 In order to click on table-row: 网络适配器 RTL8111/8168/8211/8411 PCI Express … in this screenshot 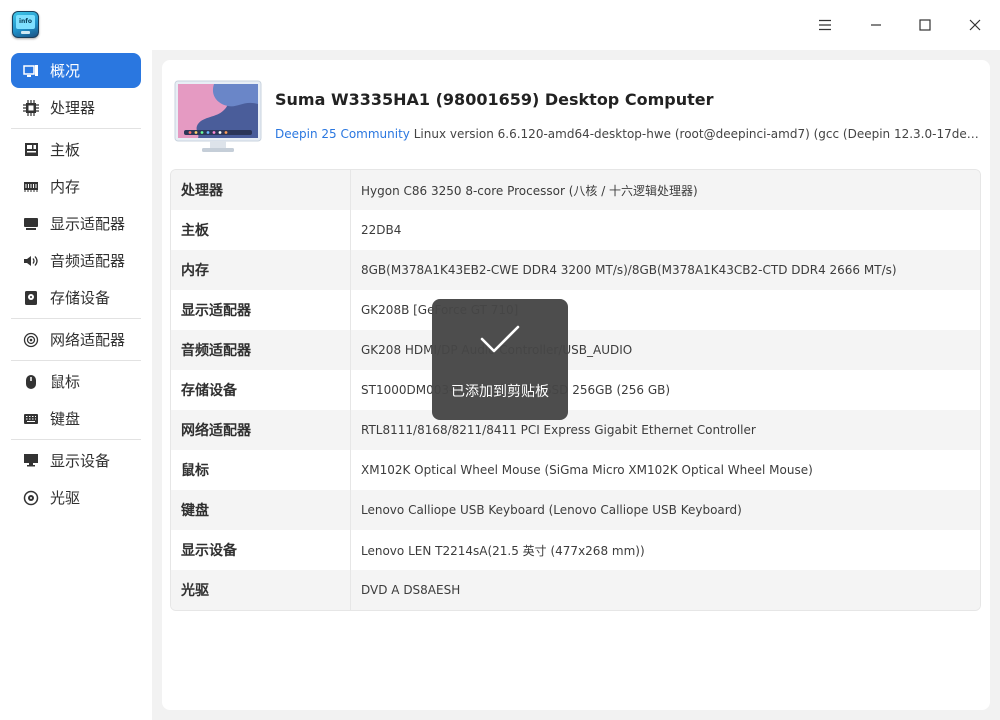, I will do `click(575, 430)`.